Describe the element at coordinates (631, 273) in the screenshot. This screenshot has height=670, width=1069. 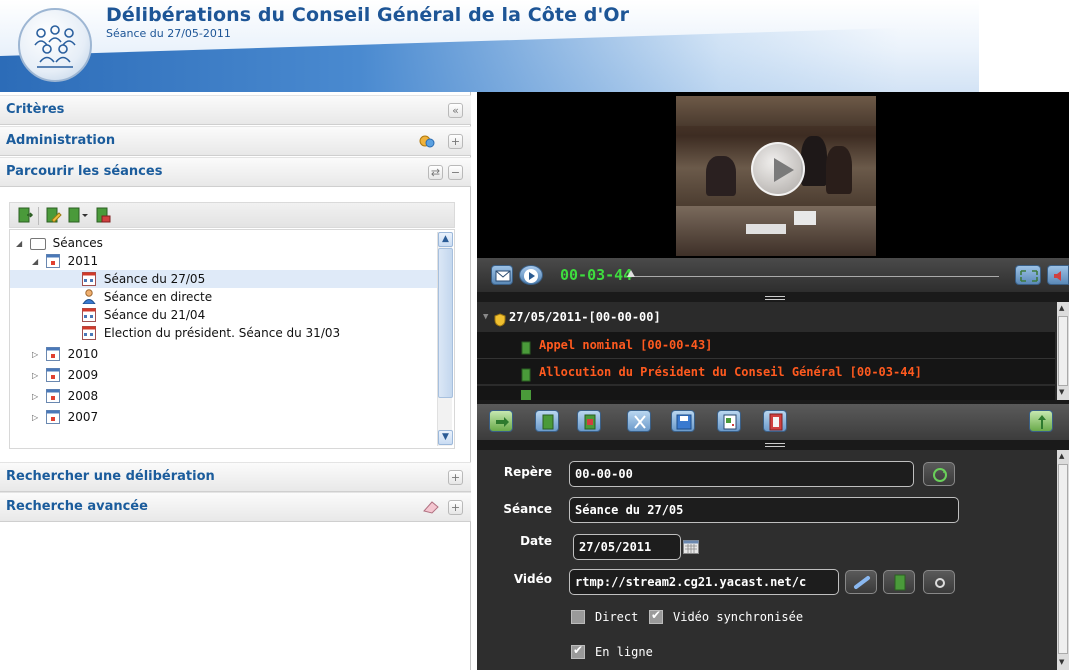
I see `progress-knob` at that location.